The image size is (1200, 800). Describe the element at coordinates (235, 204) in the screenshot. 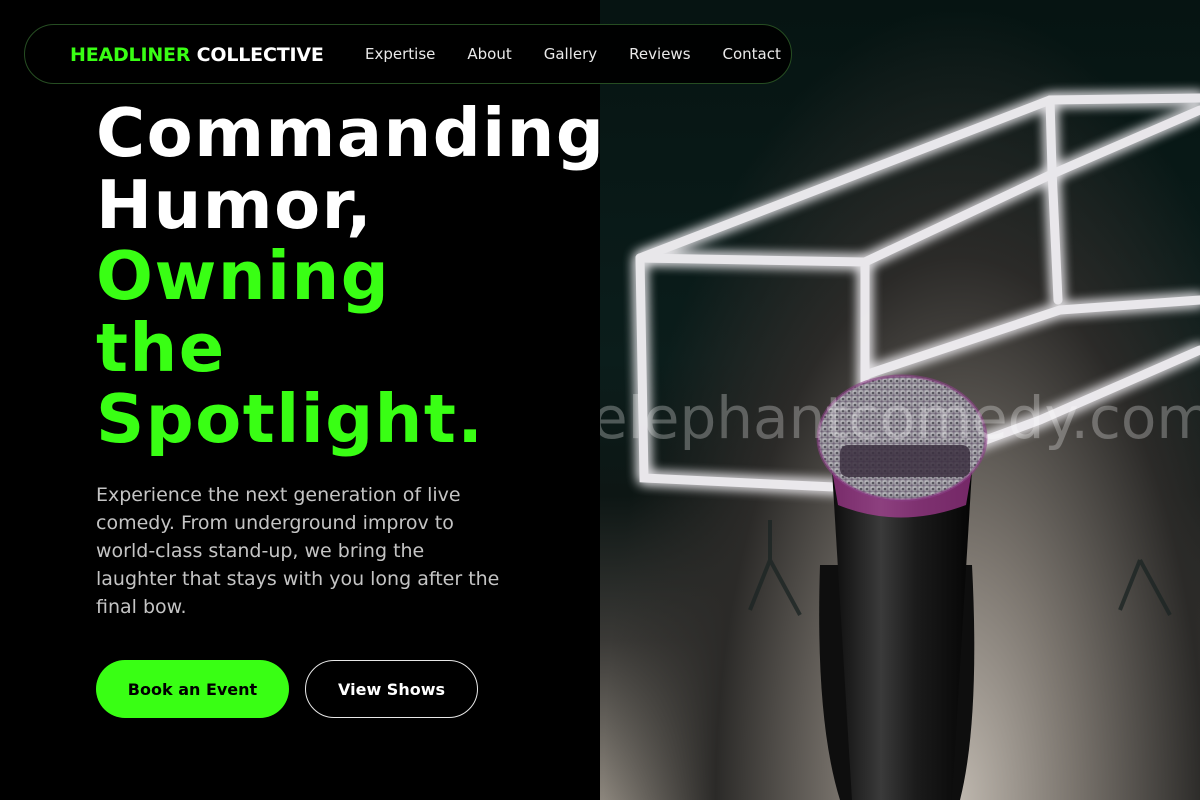

I see `headline-line-2: Humor,` at that location.